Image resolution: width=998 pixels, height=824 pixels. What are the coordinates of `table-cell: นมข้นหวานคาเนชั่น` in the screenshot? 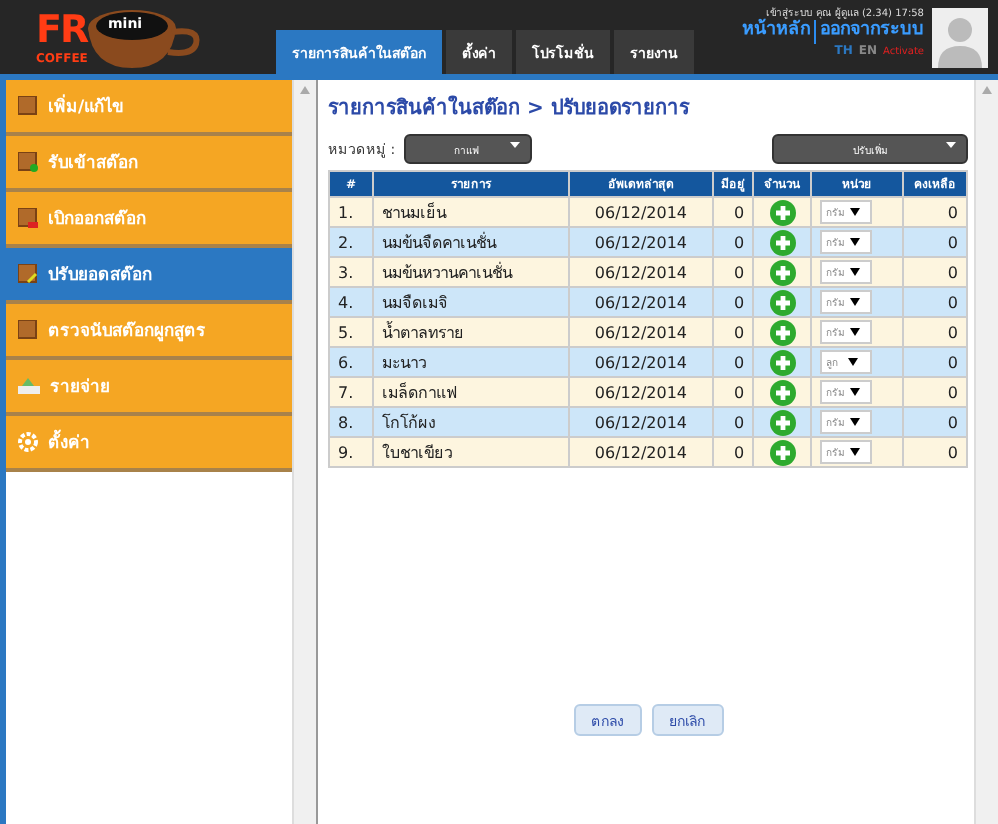 It's located at (470, 272).